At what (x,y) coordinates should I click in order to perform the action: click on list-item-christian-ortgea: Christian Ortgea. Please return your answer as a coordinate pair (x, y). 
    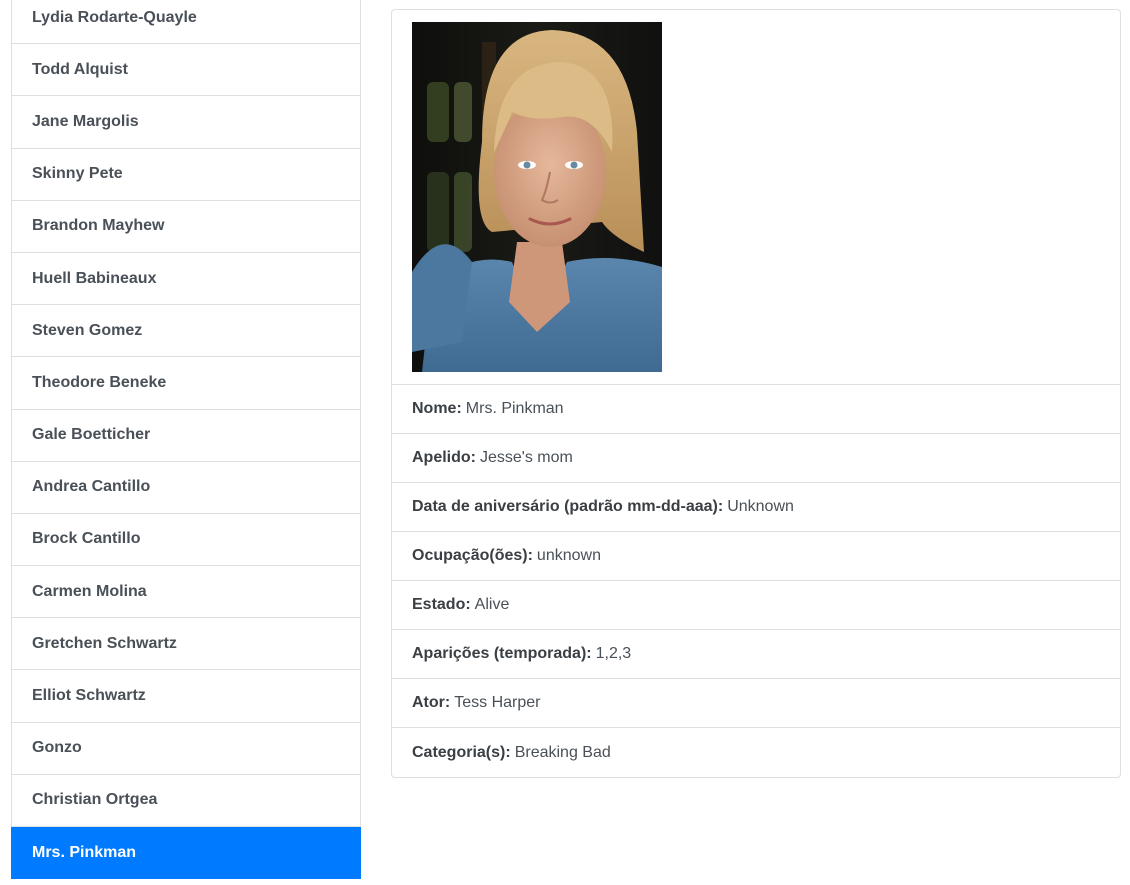
    Looking at the image, I should click on (186, 800).